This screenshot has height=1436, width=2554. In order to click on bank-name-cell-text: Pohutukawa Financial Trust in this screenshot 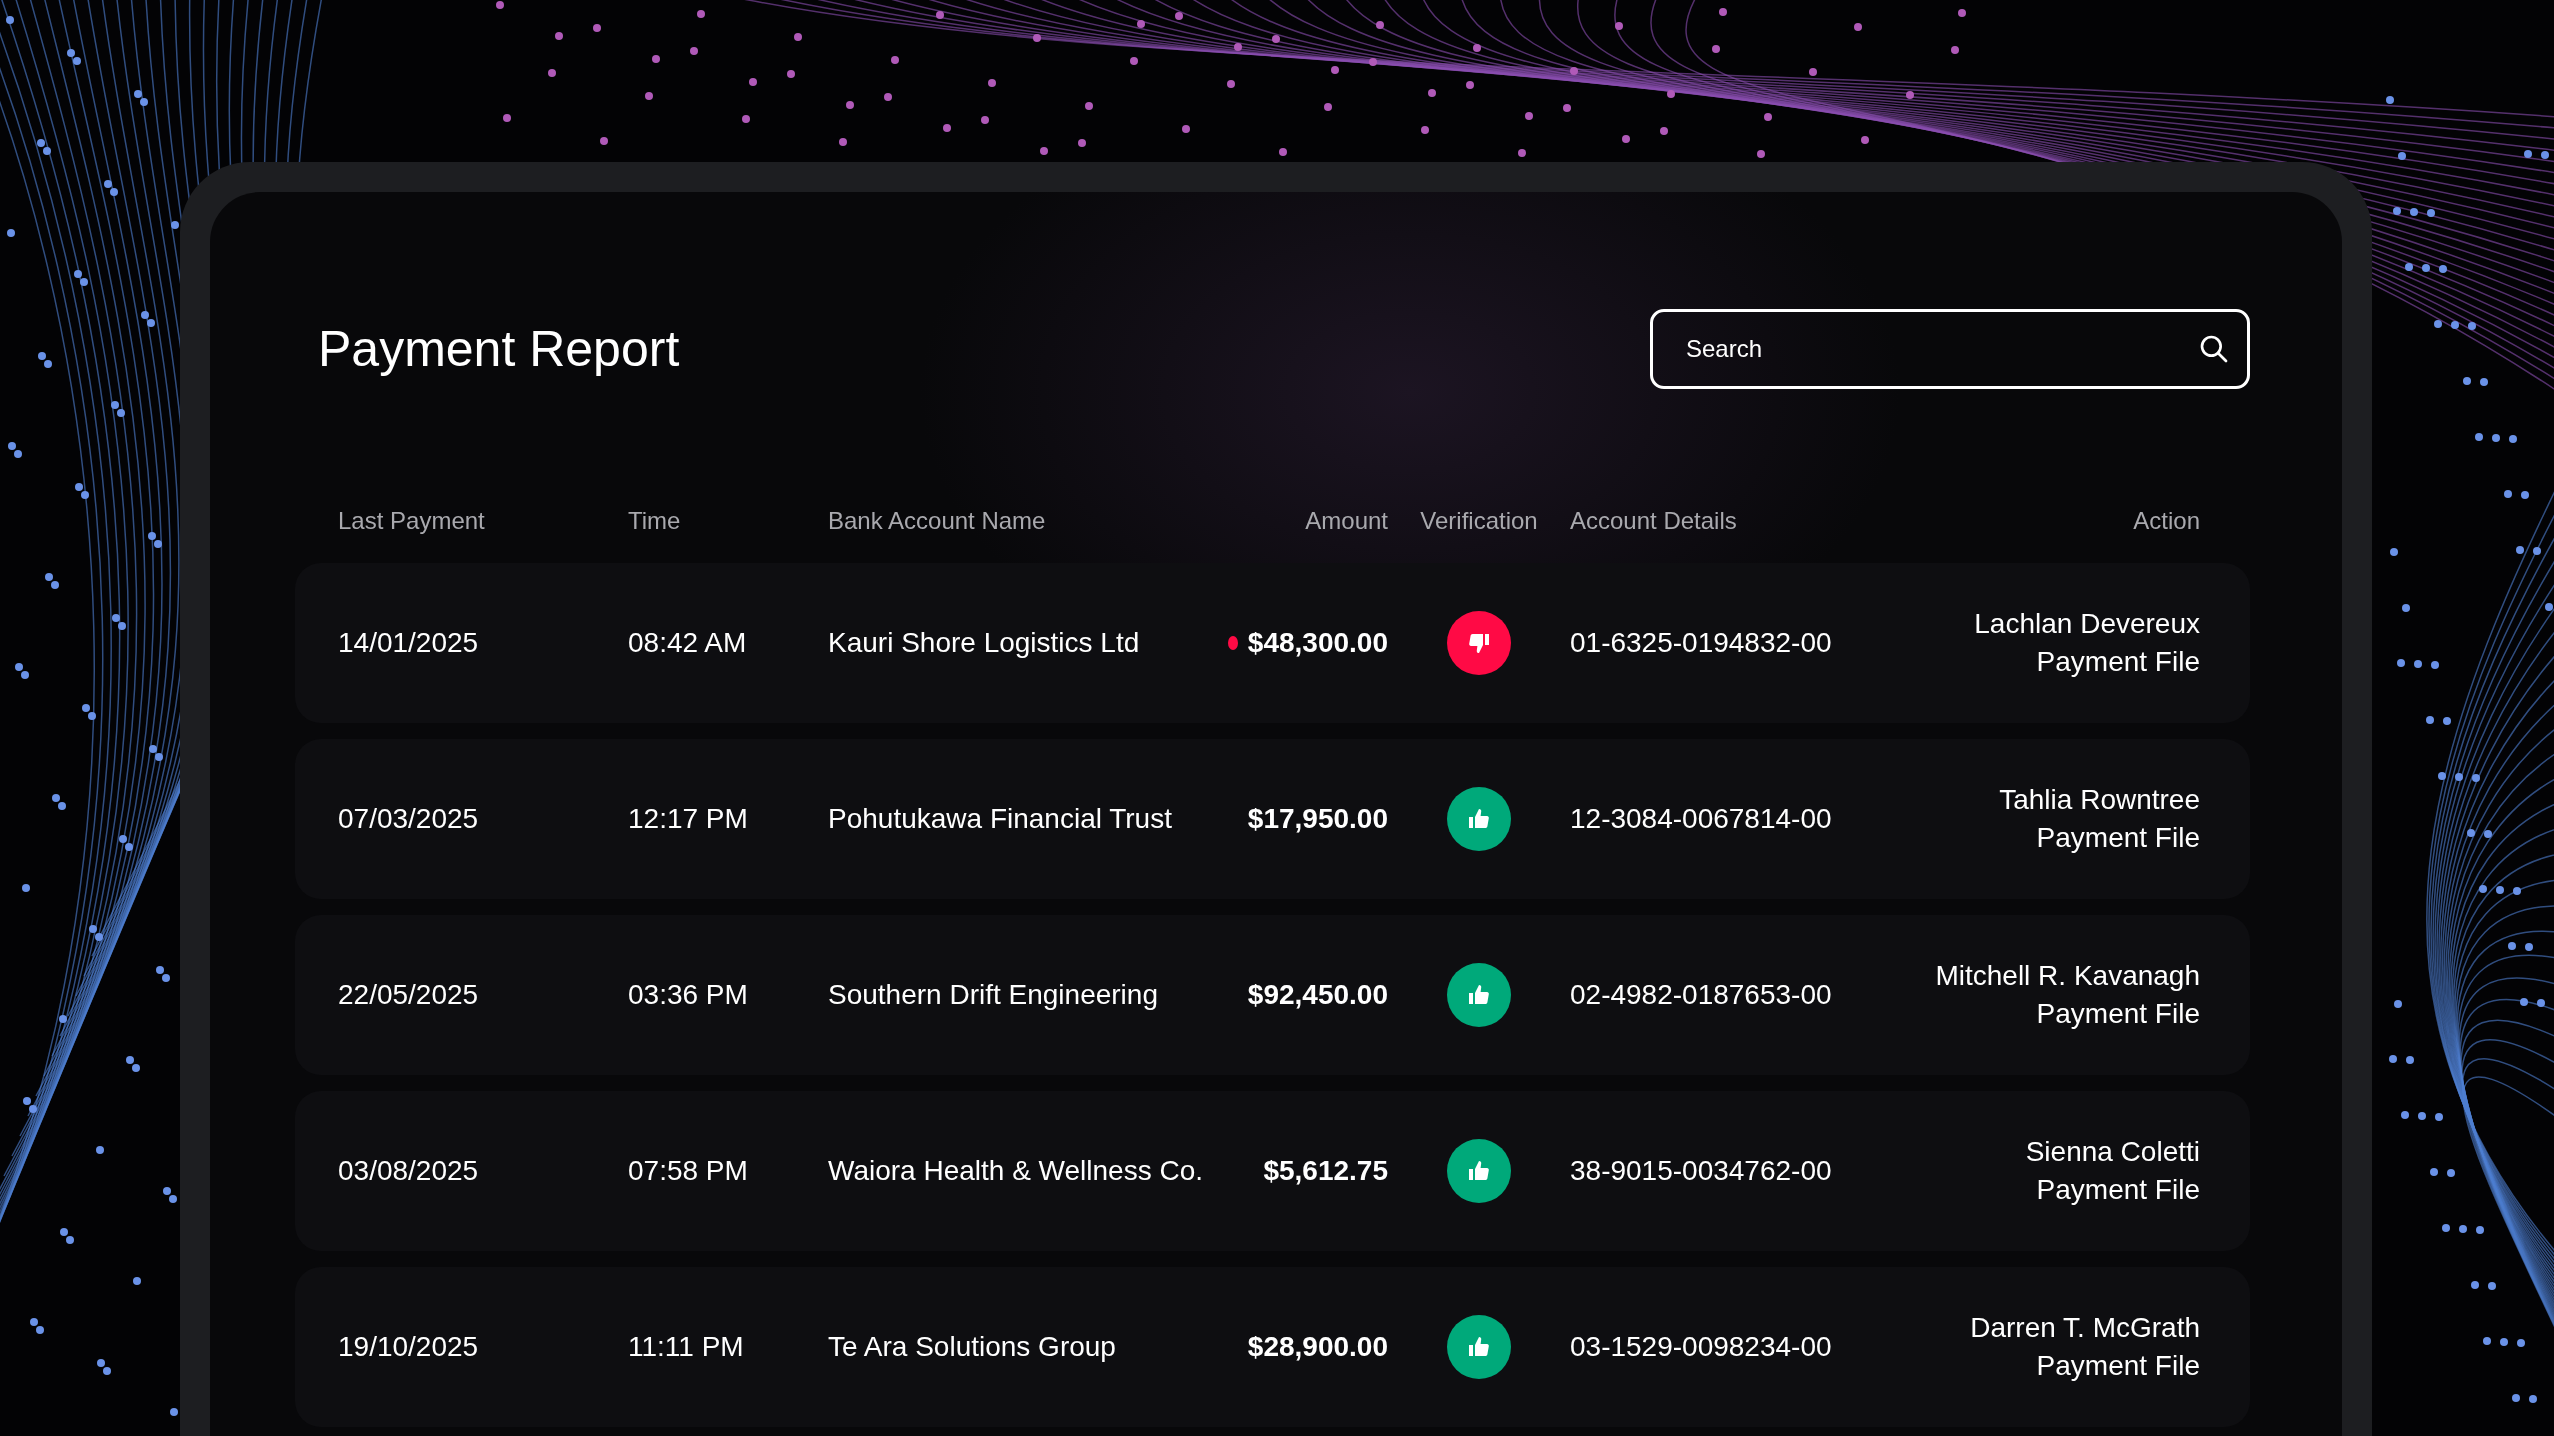, I will do `click(1000, 819)`.